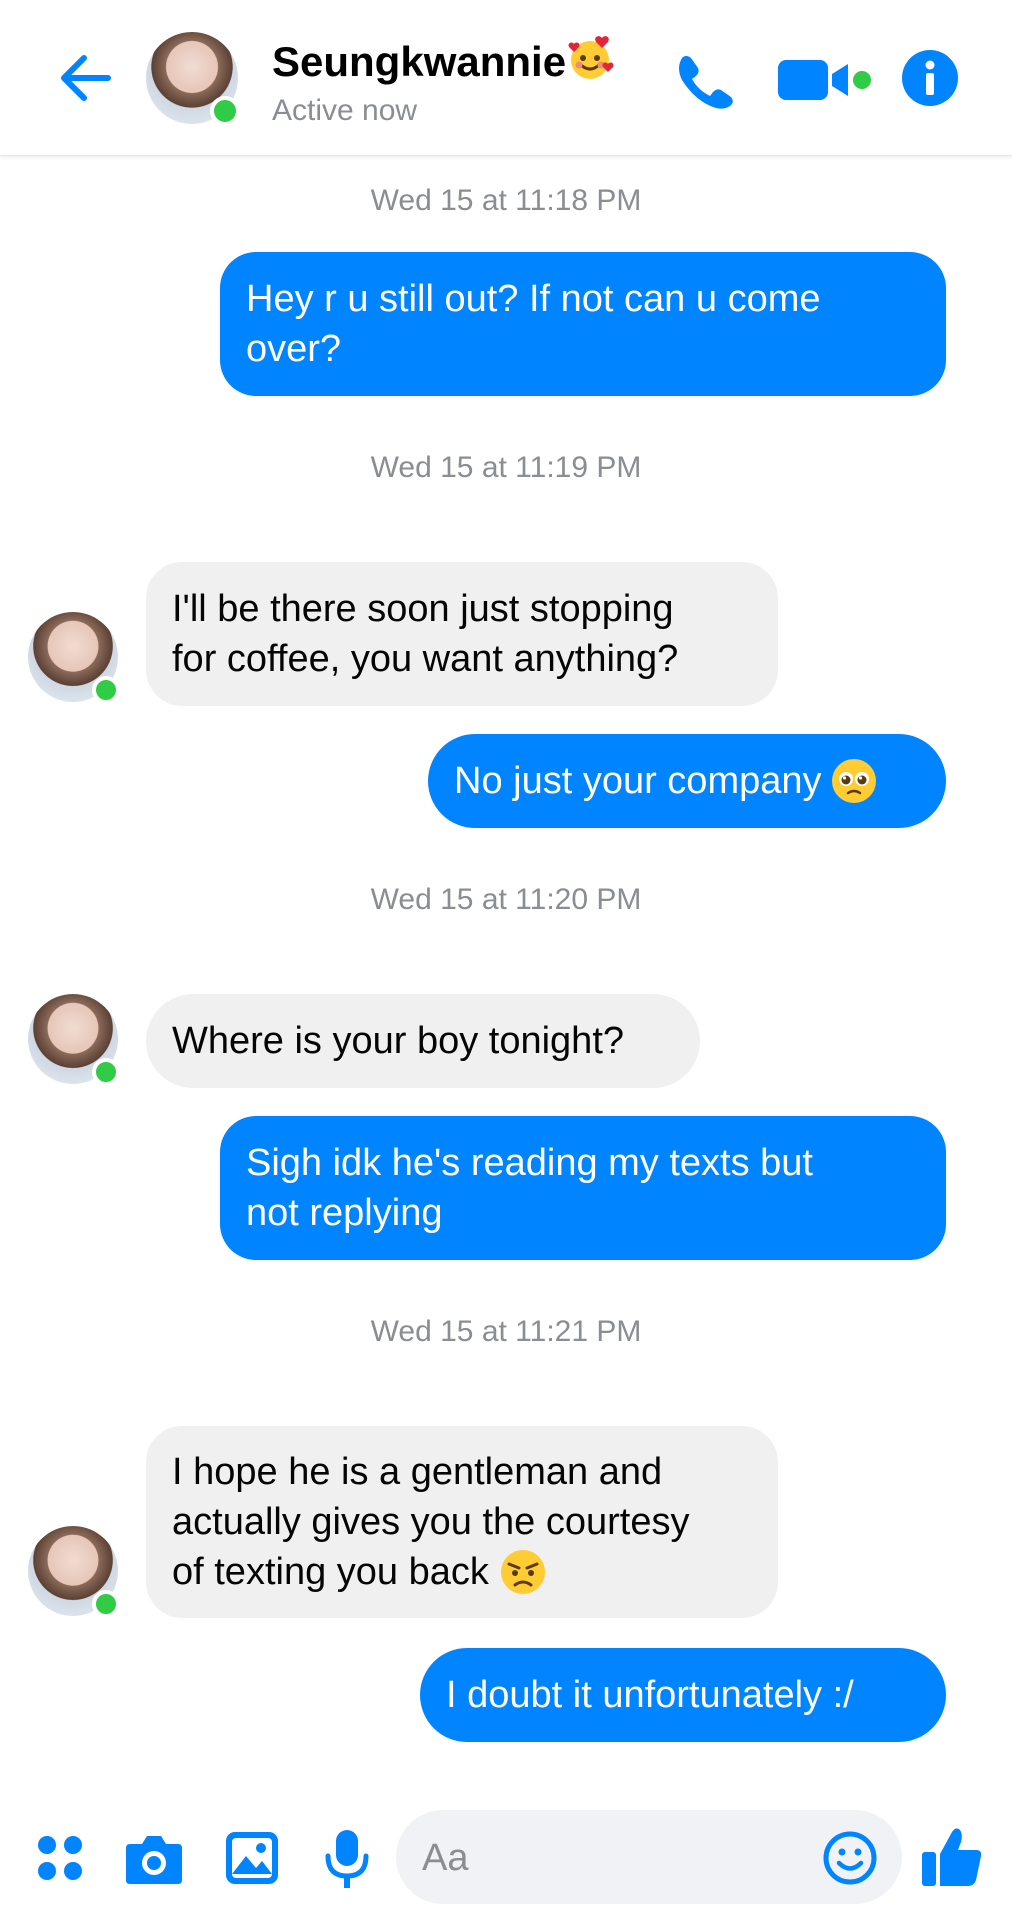 The image size is (1012, 1920). Describe the element at coordinates (850, 1858) in the screenshot. I see `emoji-icon` at that location.